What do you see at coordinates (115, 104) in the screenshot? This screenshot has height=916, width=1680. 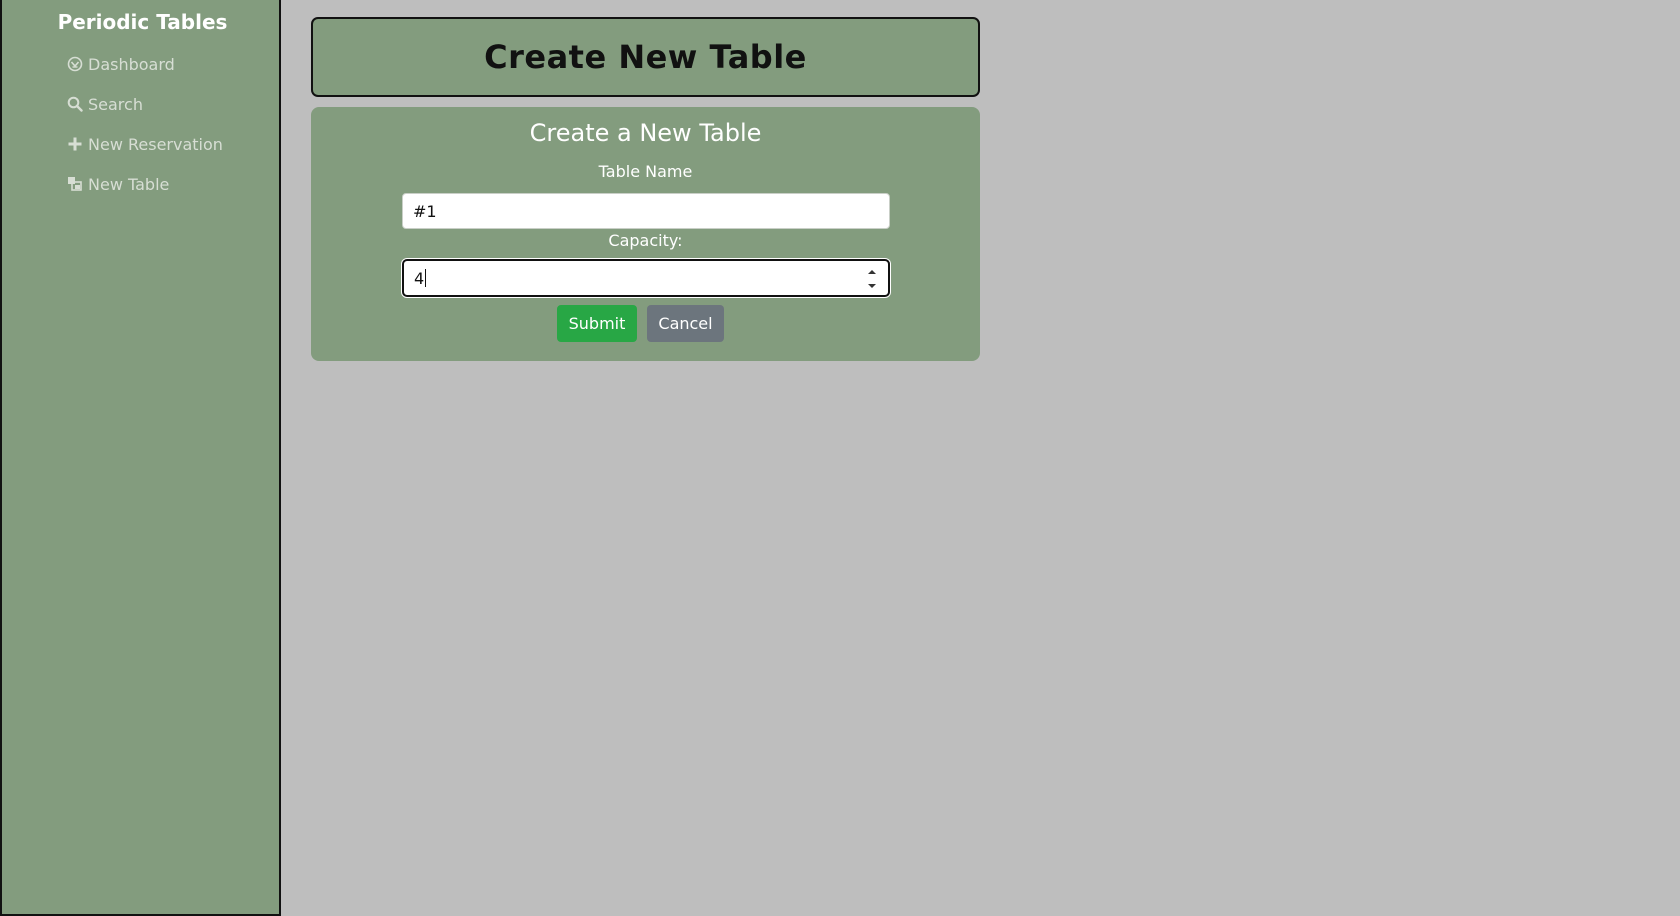 I see `sidebar-item-label: Search` at bounding box center [115, 104].